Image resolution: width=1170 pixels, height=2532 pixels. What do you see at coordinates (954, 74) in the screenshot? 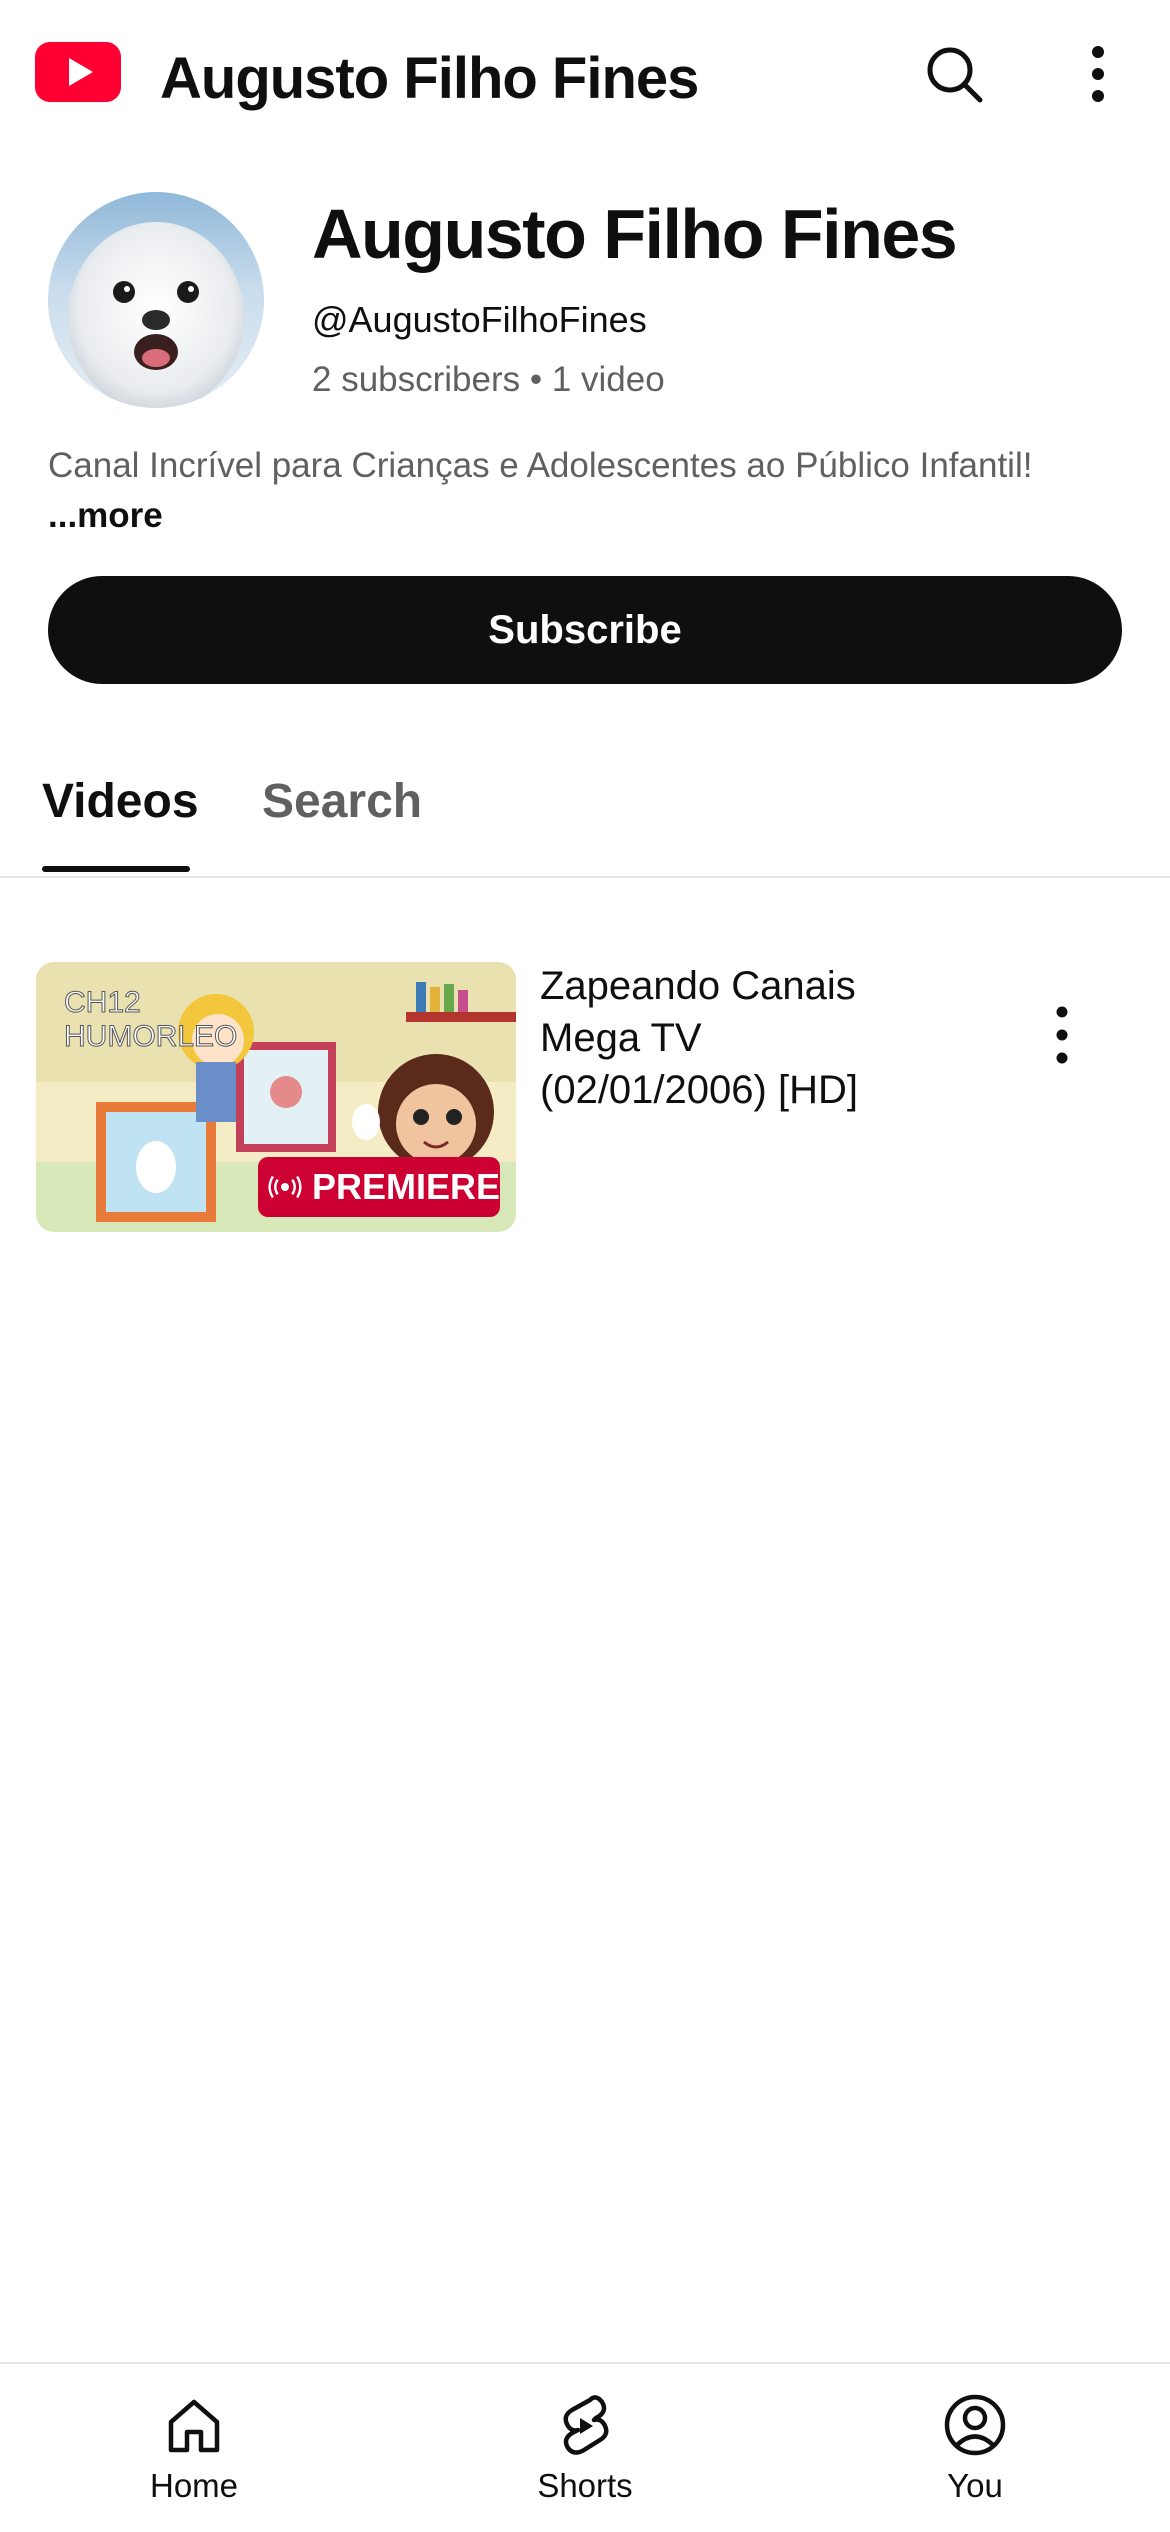
I see `search-icon` at bounding box center [954, 74].